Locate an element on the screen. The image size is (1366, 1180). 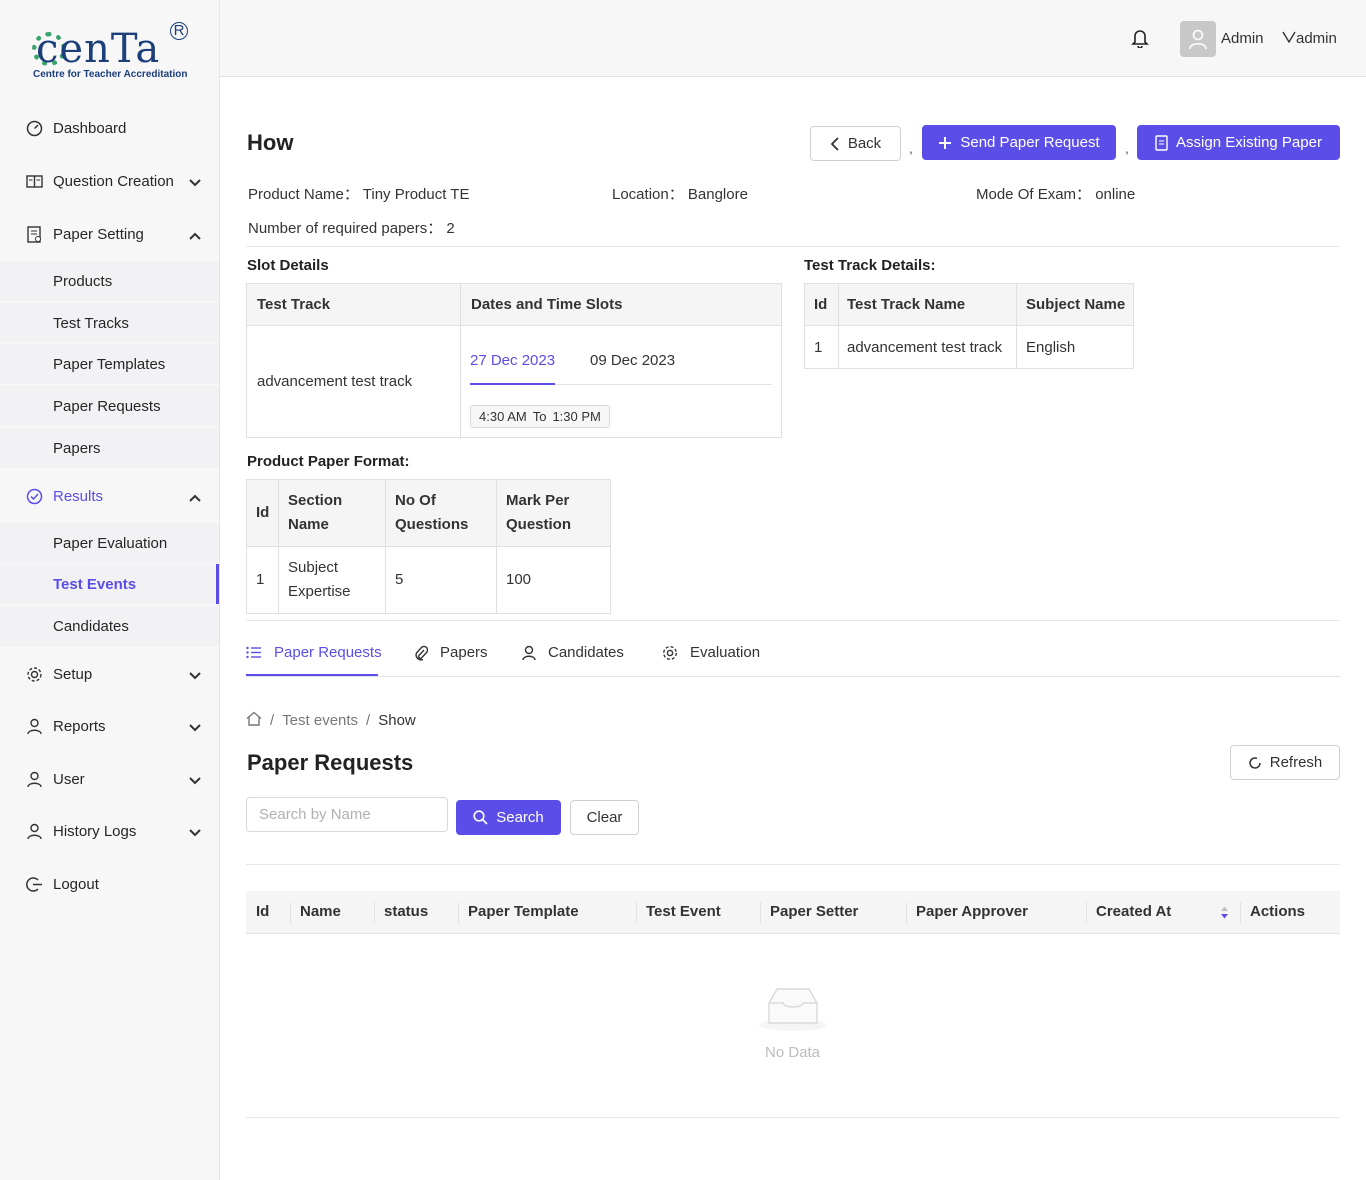
sidebar-item-paper-setting: Paper Setting is located at coordinates (109, 234).